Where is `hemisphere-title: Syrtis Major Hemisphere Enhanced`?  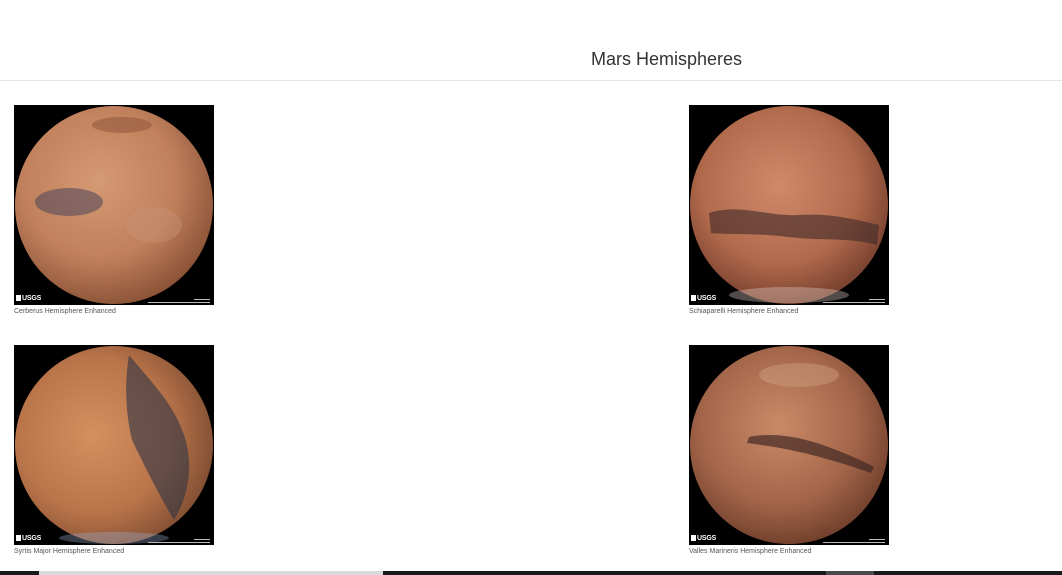 hemisphere-title: Syrtis Major Hemisphere Enhanced is located at coordinates (114, 551).